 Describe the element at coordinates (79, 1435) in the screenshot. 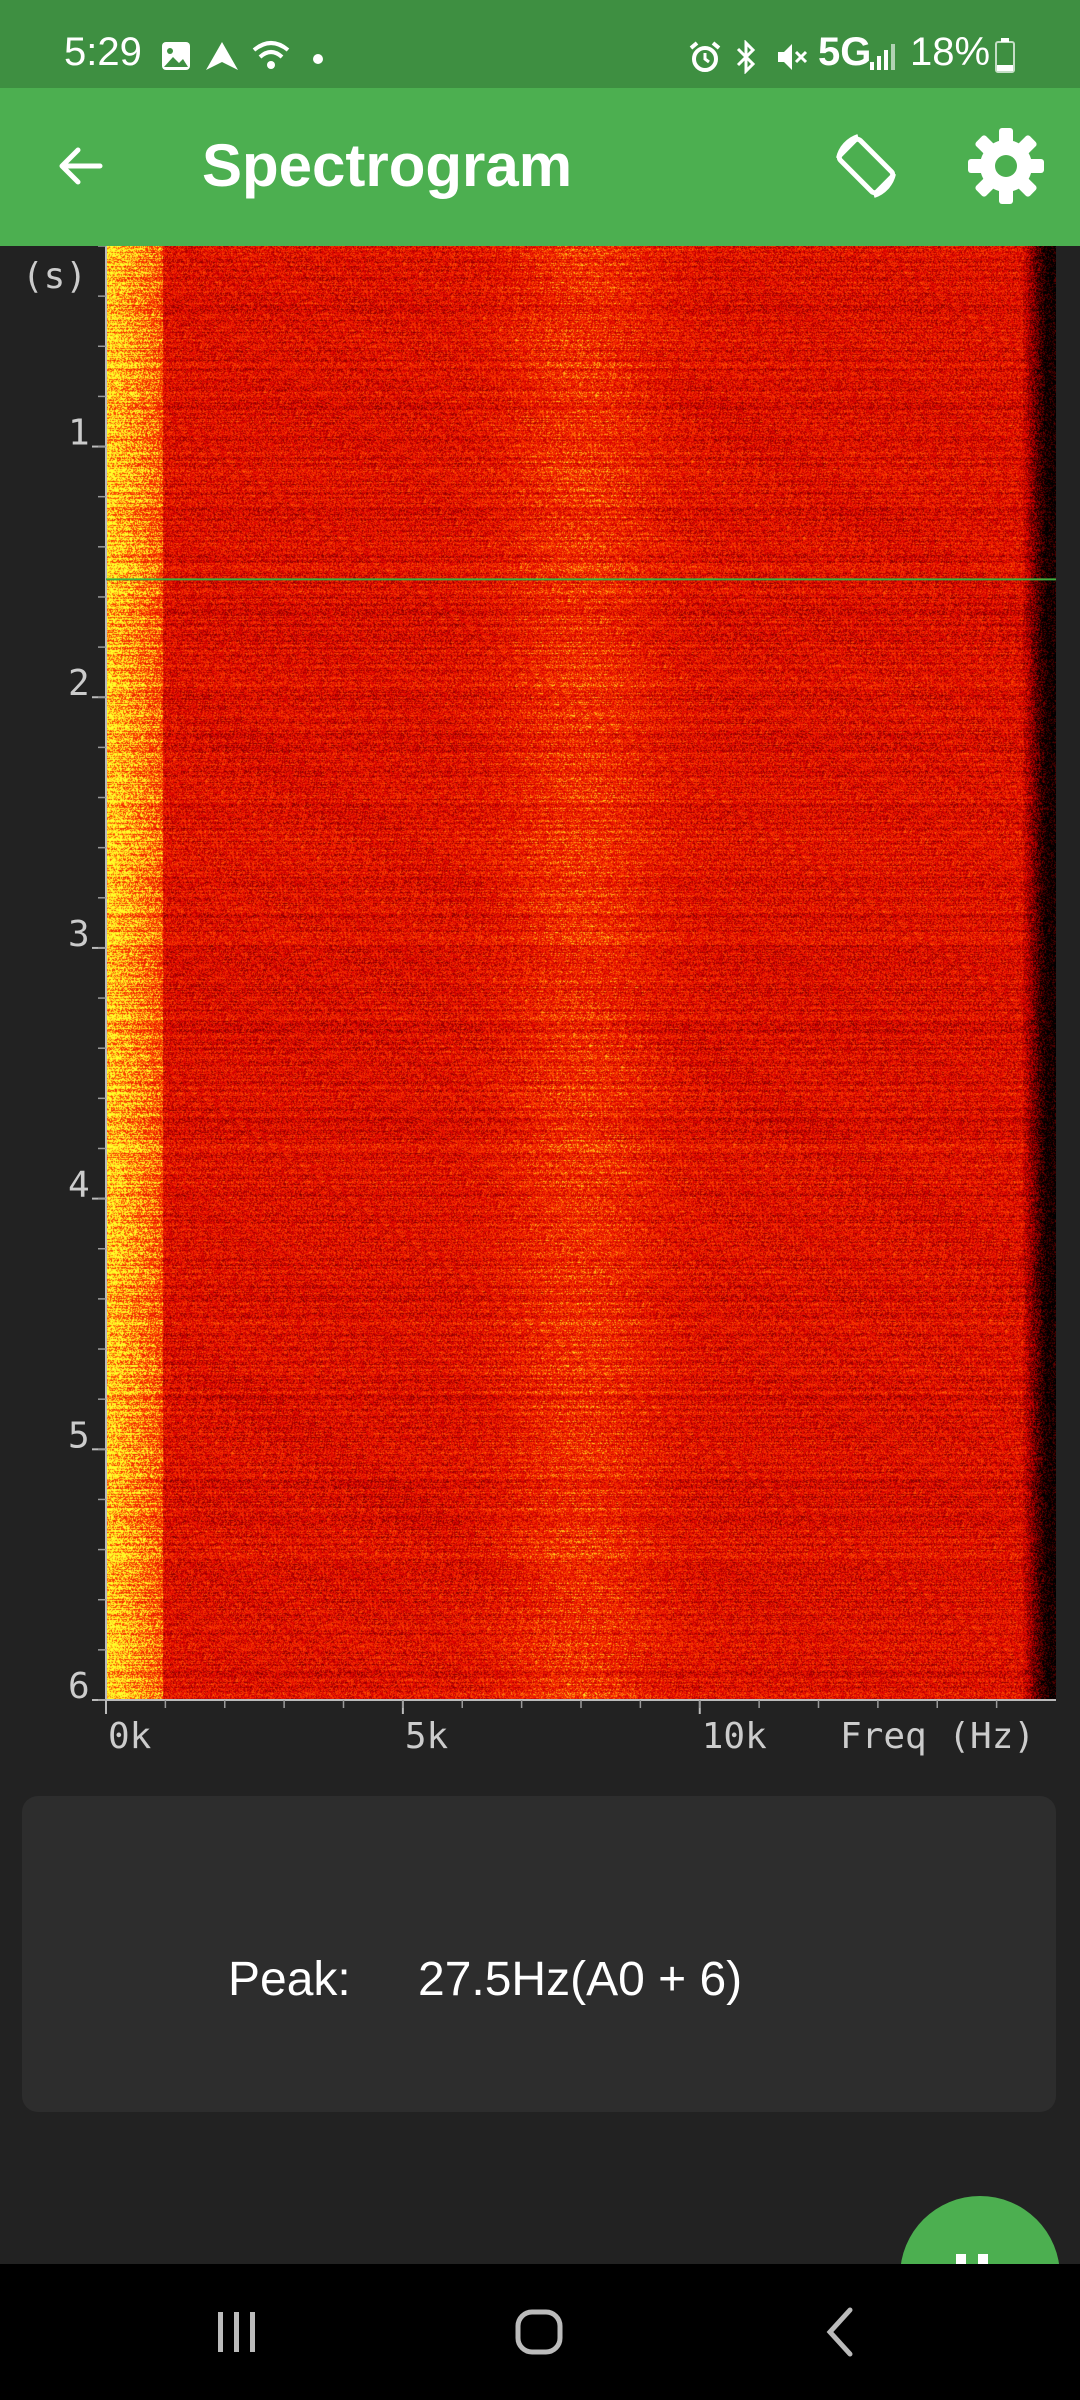

I see `y-tick-label: 5` at that location.